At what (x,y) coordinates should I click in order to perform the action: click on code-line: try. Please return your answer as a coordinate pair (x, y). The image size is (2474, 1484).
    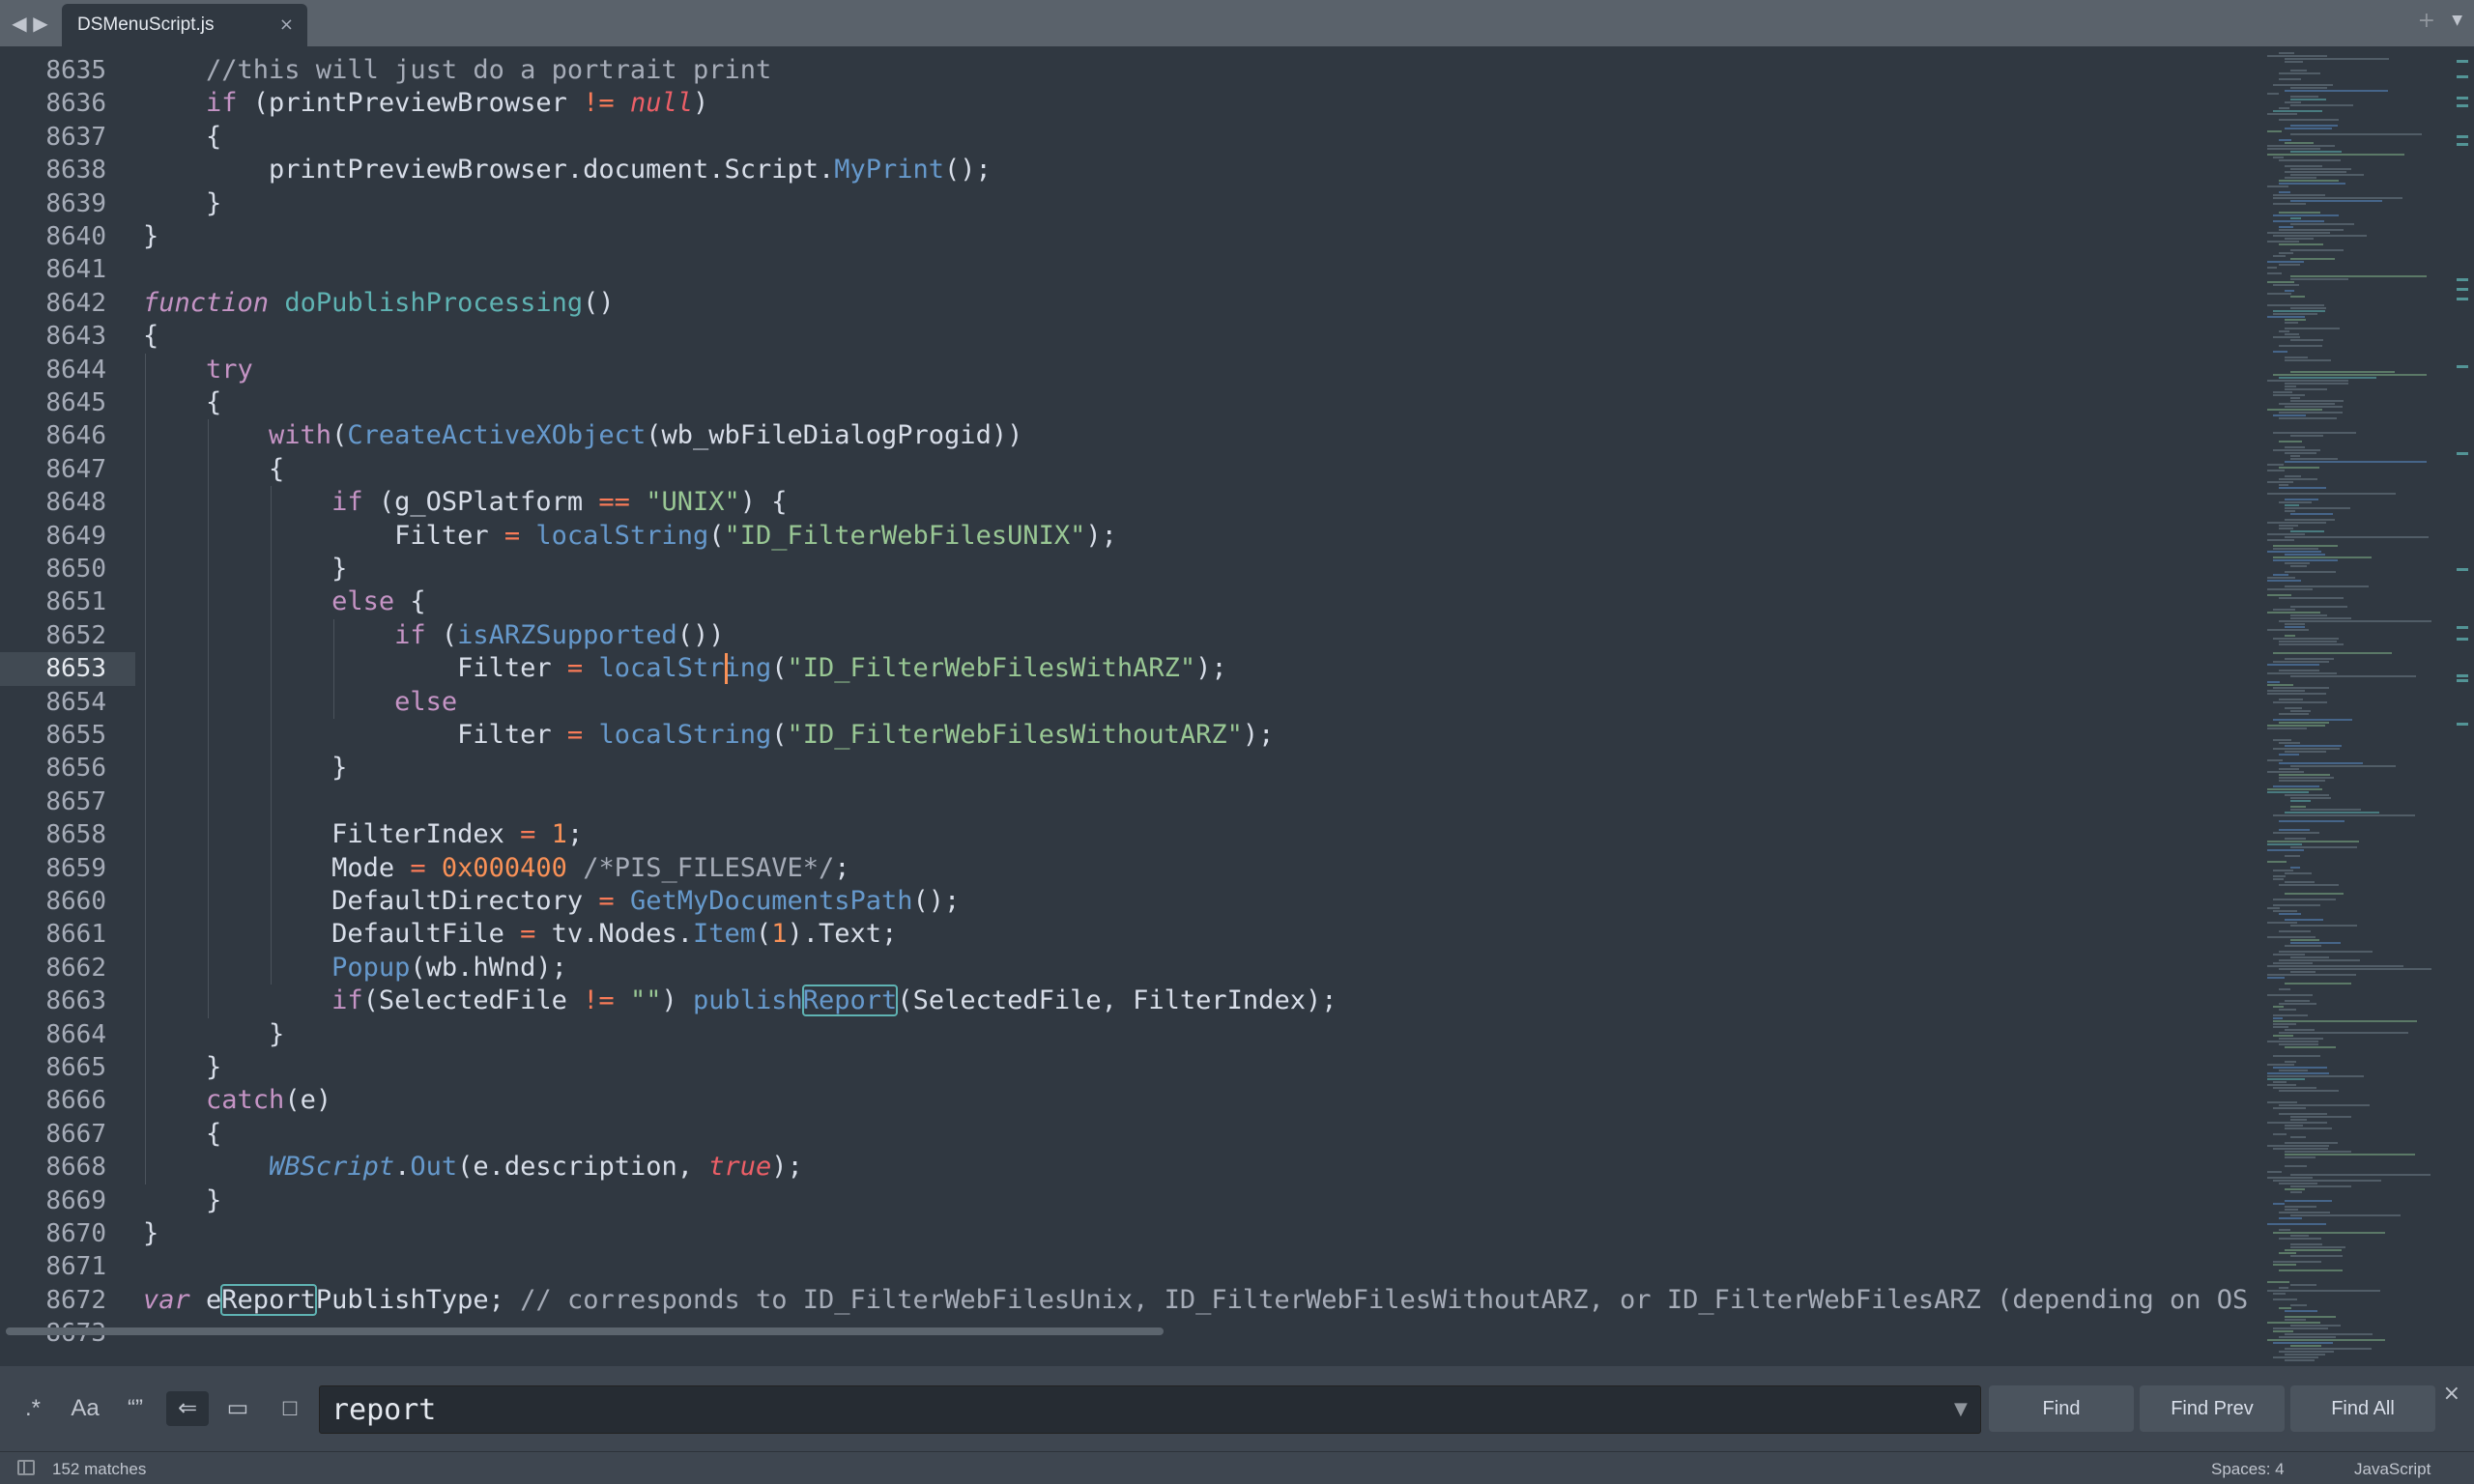
    Looking at the image, I should click on (198, 370).